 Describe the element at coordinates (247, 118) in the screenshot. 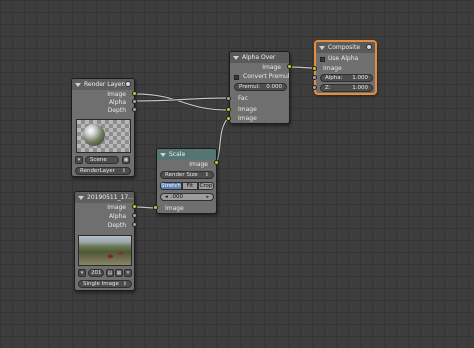

I see `input-label-image-2: Image` at that location.